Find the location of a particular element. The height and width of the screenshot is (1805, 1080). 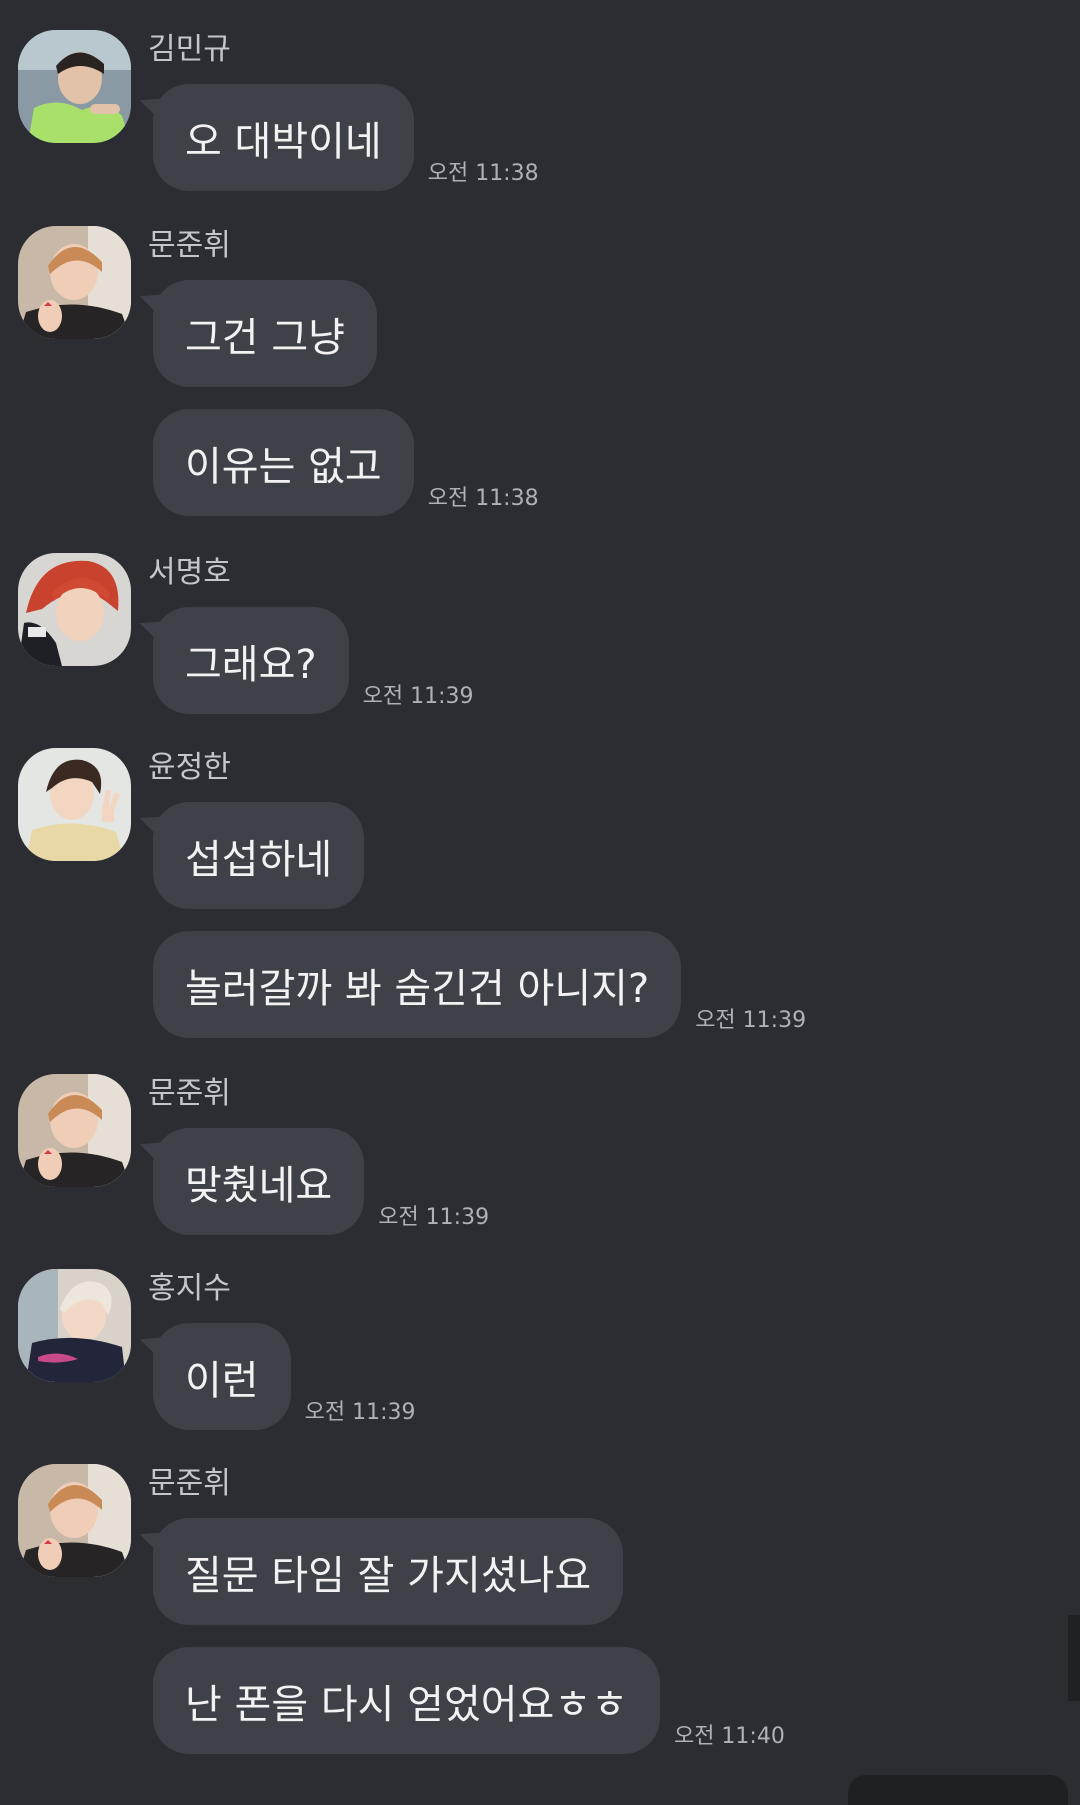

message-row: 오 대박이네 오전 11:38 is located at coordinates (346, 137).